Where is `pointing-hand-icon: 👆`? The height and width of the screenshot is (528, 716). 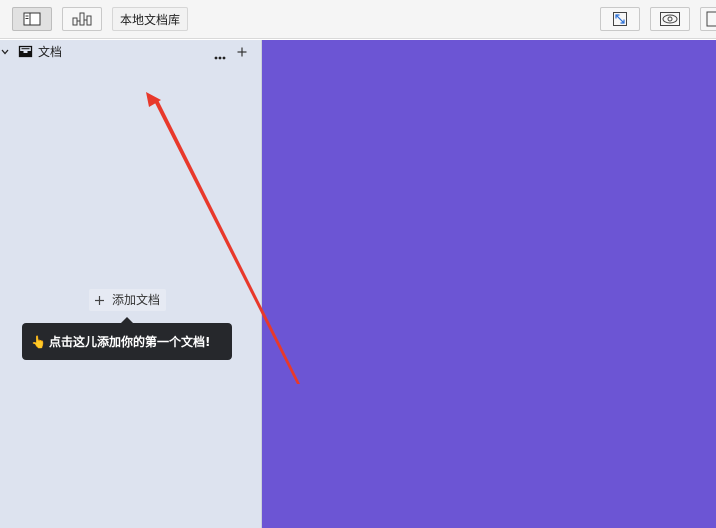 pointing-hand-icon: 👆 is located at coordinates (38, 341).